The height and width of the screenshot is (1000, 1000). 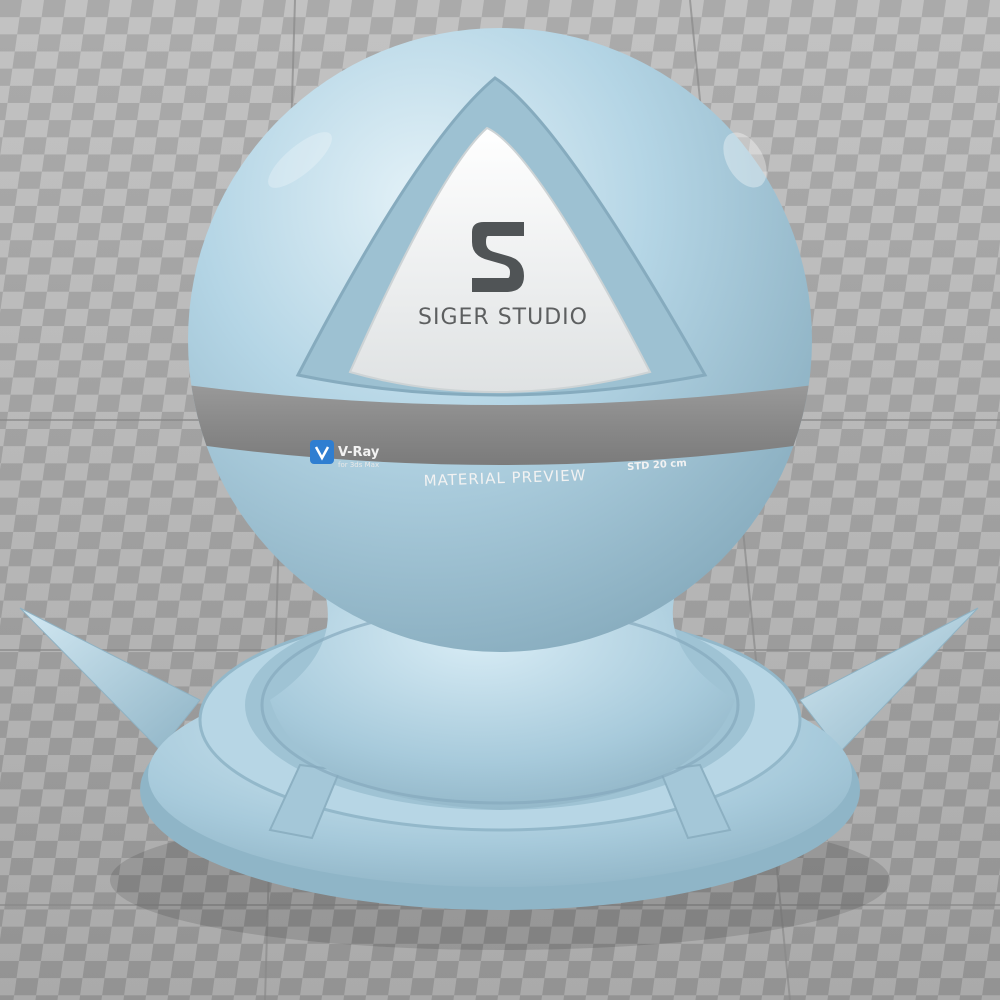 I want to click on vray-sub: for 3ds Max, so click(x=358, y=465).